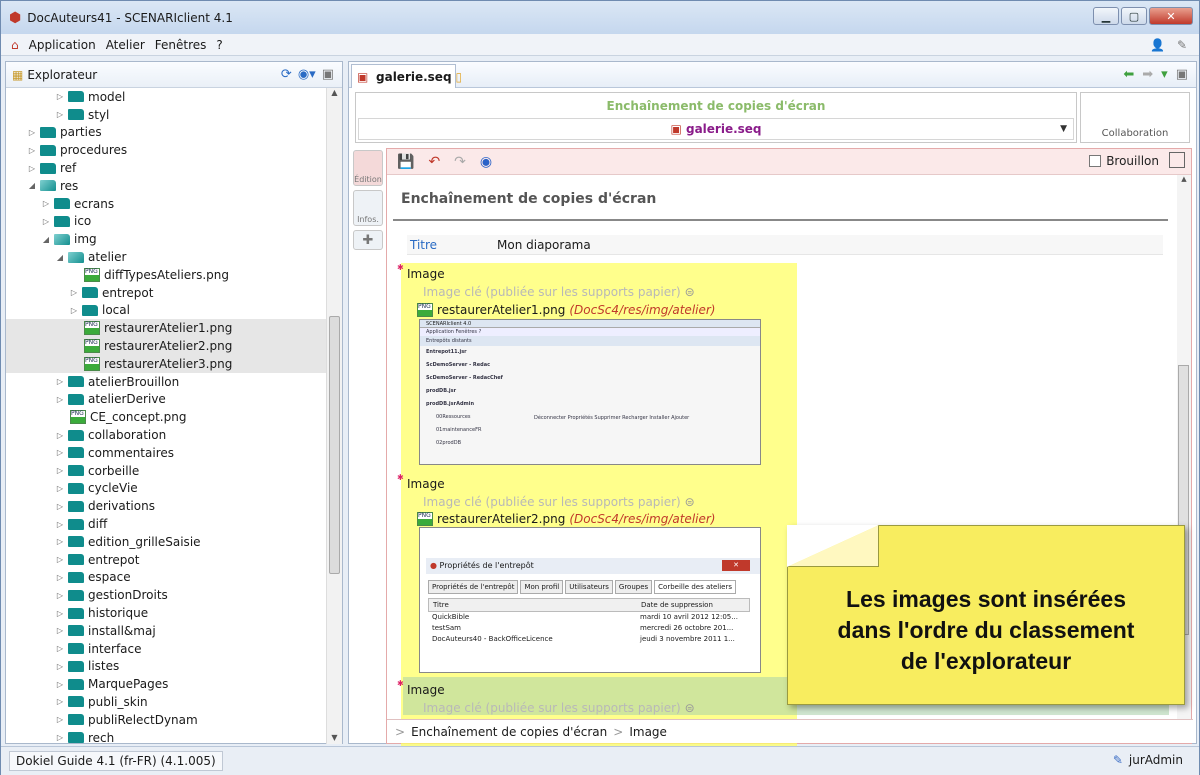  What do you see at coordinates (166, 257) in the screenshot?
I see `tree-item: ◢ atelier` at bounding box center [166, 257].